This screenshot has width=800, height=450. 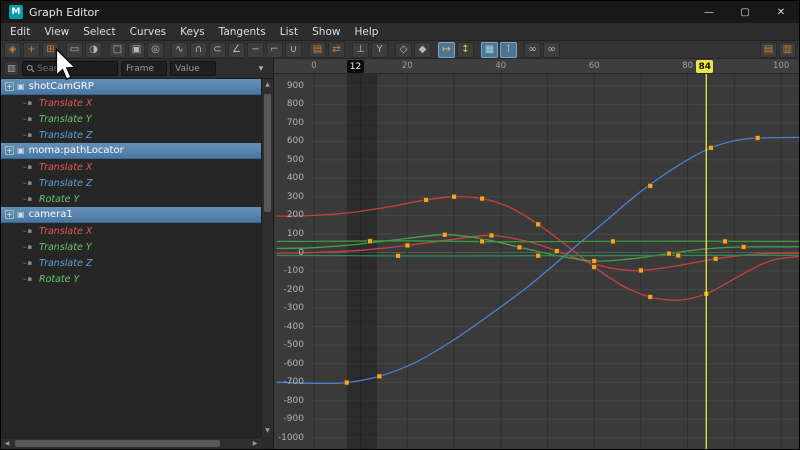 What do you see at coordinates (117, 49) in the screenshot?
I see `frame-all-icon: □` at bounding box center [117, 49].